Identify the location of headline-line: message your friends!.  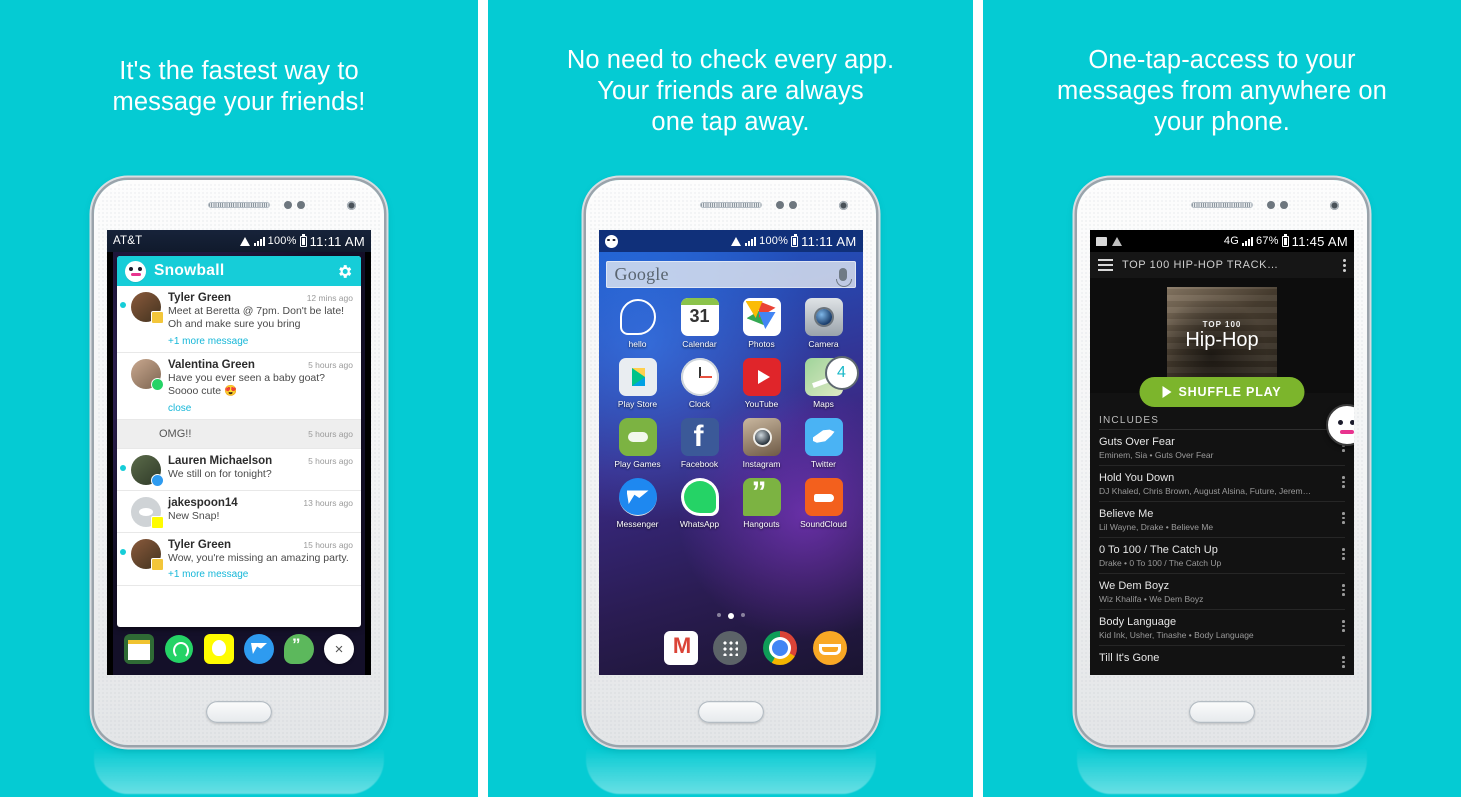
(239, 102).